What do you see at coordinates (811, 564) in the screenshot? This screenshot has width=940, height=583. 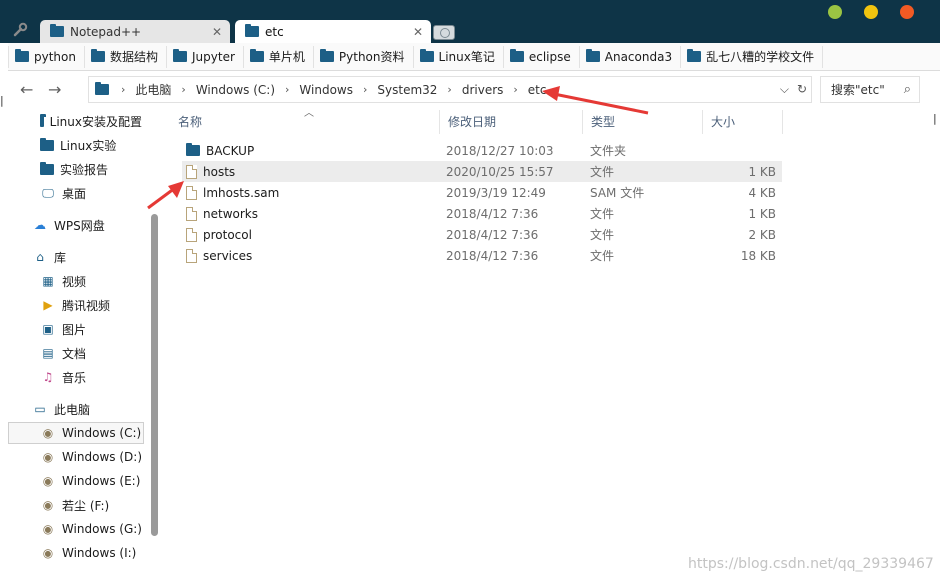 I see `watermark: https://blog.csdn.net/qq_29339467` at bounding box center [811, 564].